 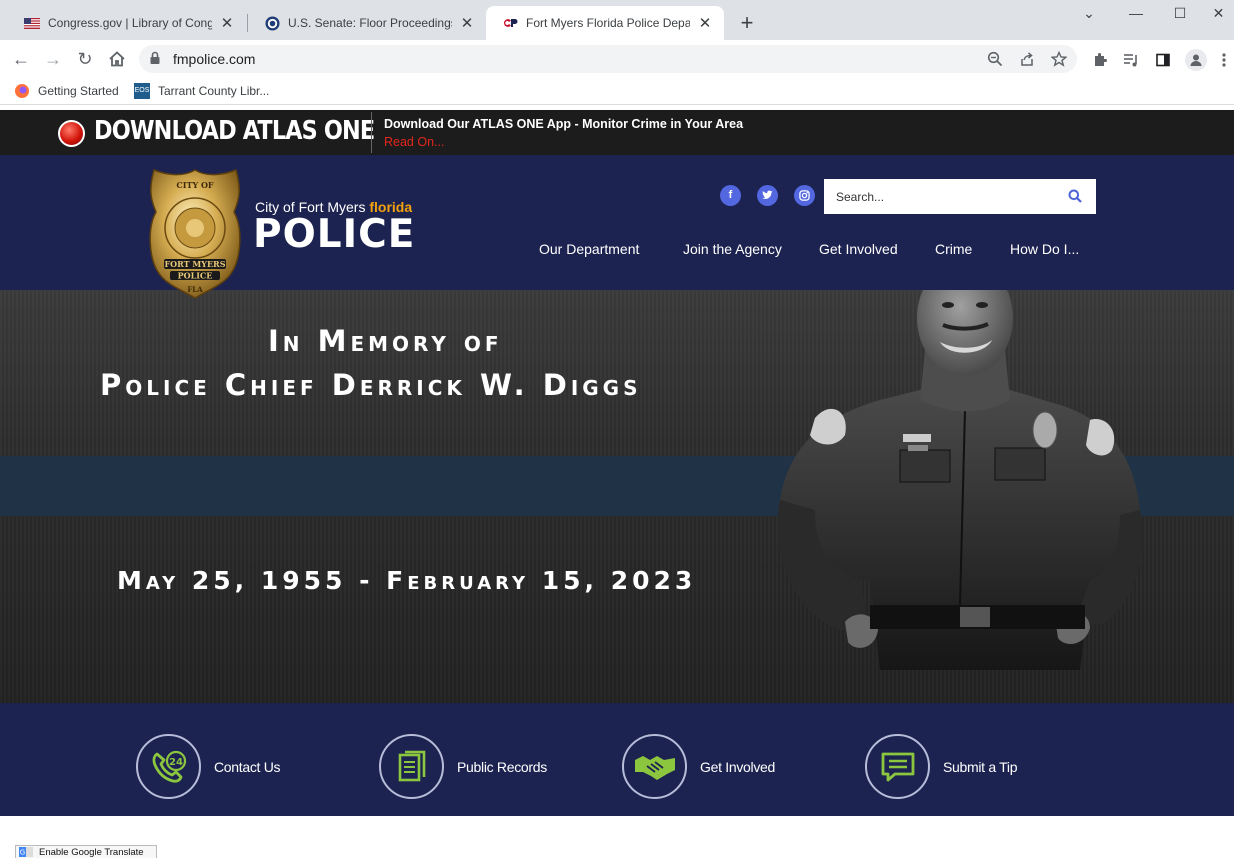 What do you see at coordinates (168, 766) in the screenshot?
I see `phone-24-icon: 24` at bounding box center [168, 766].